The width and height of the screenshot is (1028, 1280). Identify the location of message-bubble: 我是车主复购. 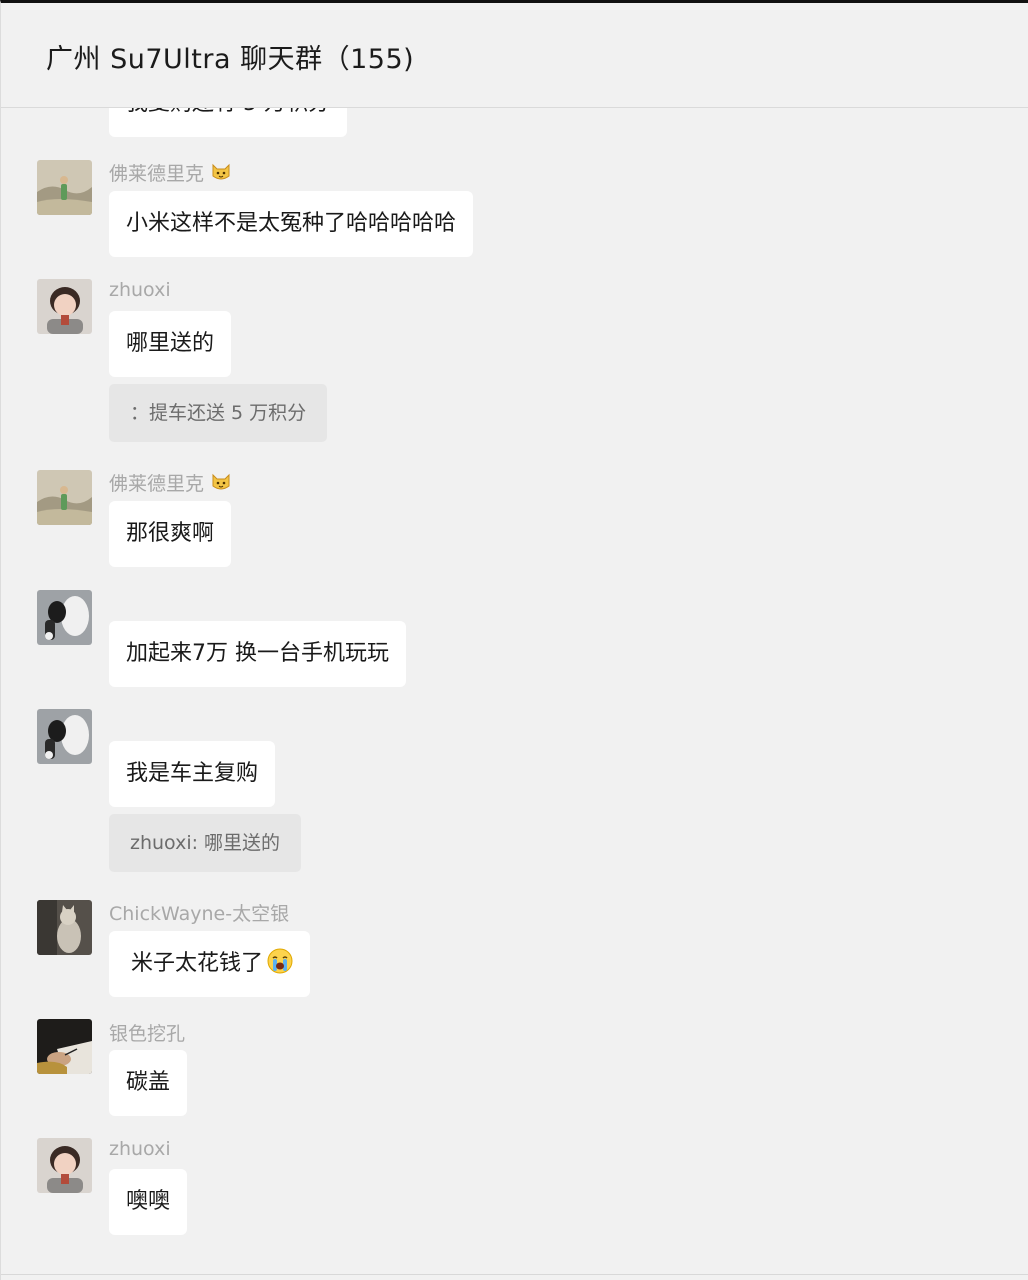
(192, 774).